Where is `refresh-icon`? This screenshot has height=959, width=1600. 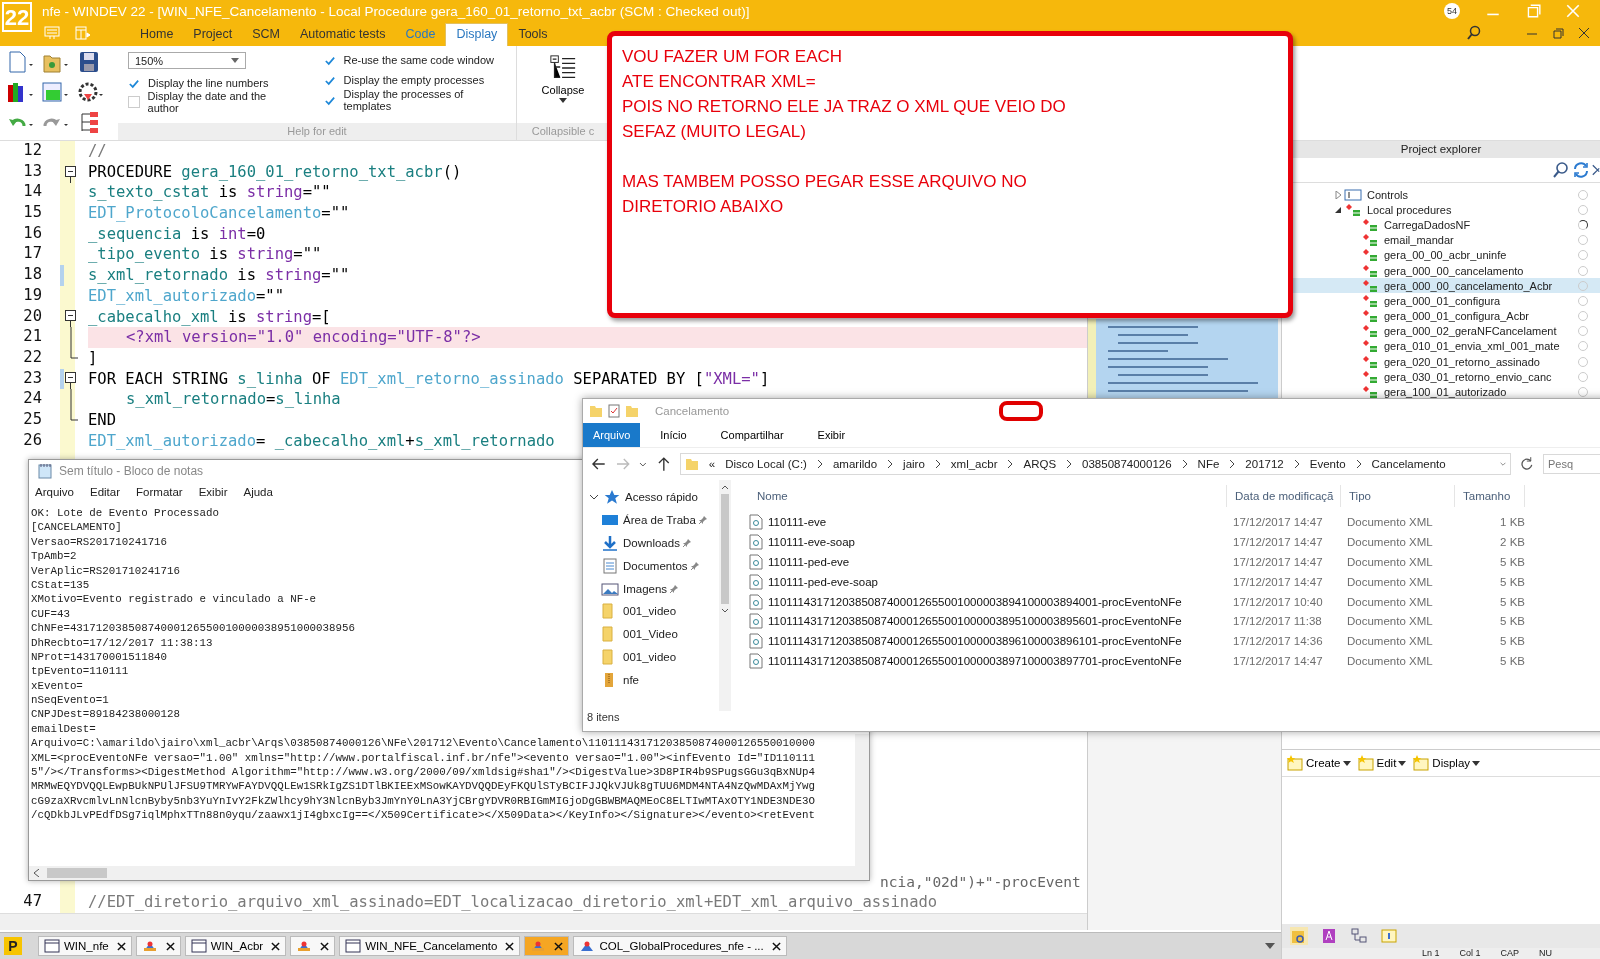
refresh-icon is located at coordinates (1581, 170).